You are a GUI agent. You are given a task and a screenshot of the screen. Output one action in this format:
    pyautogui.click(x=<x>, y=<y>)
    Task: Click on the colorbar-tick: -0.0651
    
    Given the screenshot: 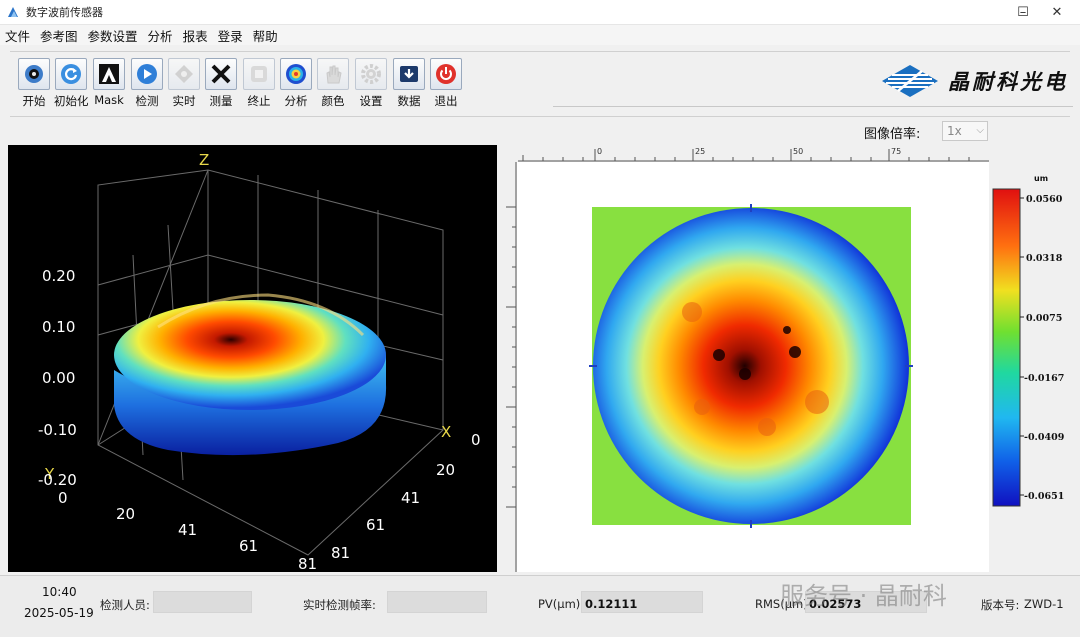 What is the action you would take?
    pyautogui.click(x=1044, y=496)
    